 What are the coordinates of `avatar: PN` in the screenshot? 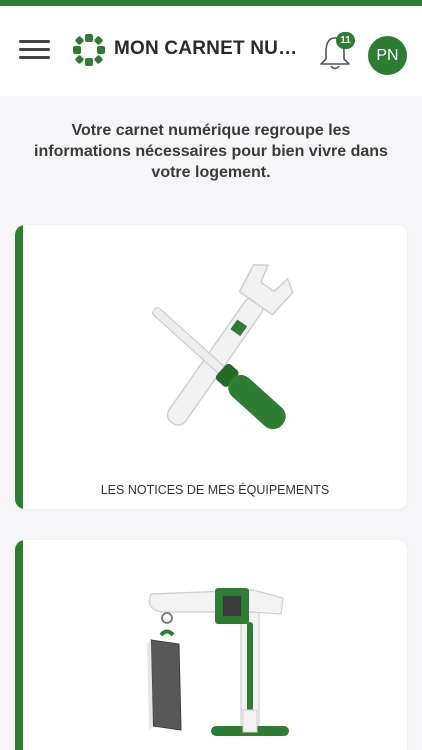 It's located at (387, 55).